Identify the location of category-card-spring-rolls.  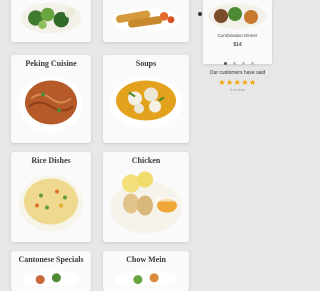
(146, 21).